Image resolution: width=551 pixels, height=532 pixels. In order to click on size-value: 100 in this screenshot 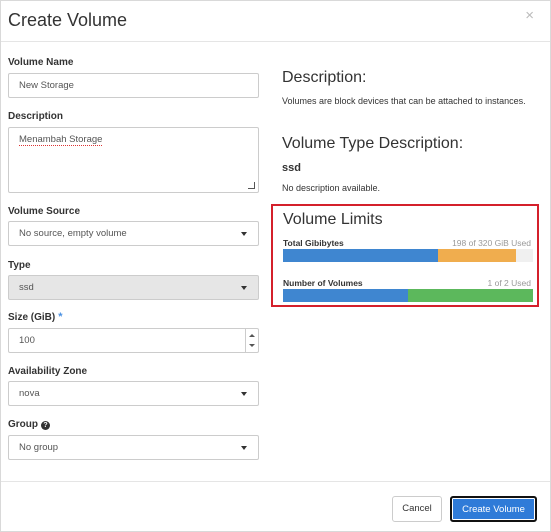, I will do `click(27, 340)`.